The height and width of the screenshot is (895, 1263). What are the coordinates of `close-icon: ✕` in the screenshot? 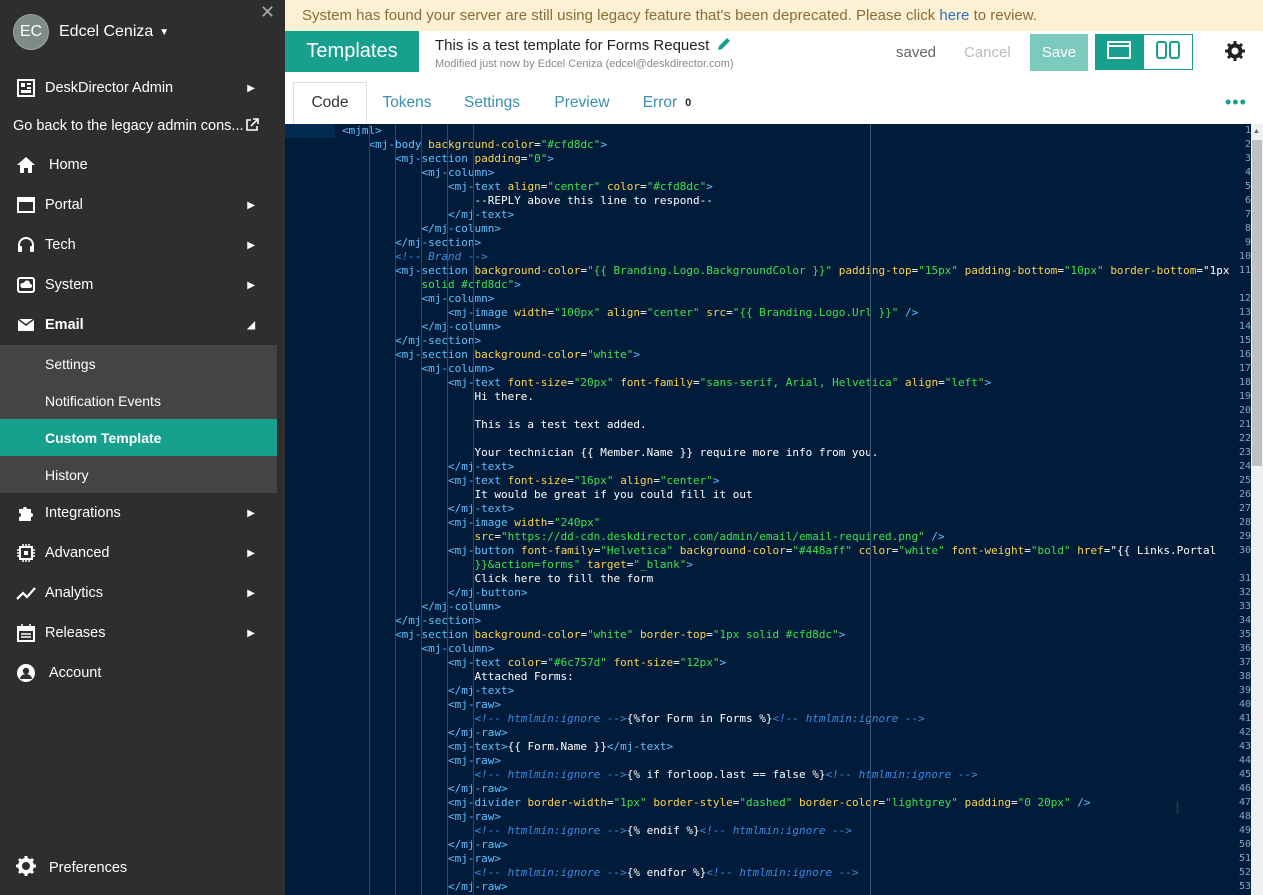 It's located at (267, 12).